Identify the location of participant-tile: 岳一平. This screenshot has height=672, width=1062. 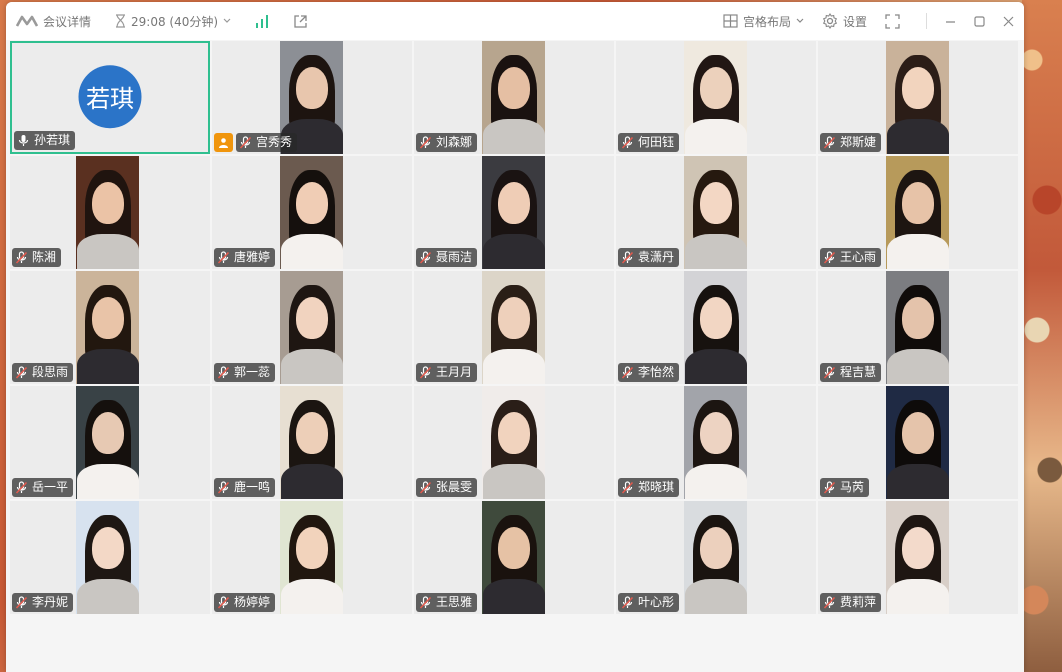
(110, 442).